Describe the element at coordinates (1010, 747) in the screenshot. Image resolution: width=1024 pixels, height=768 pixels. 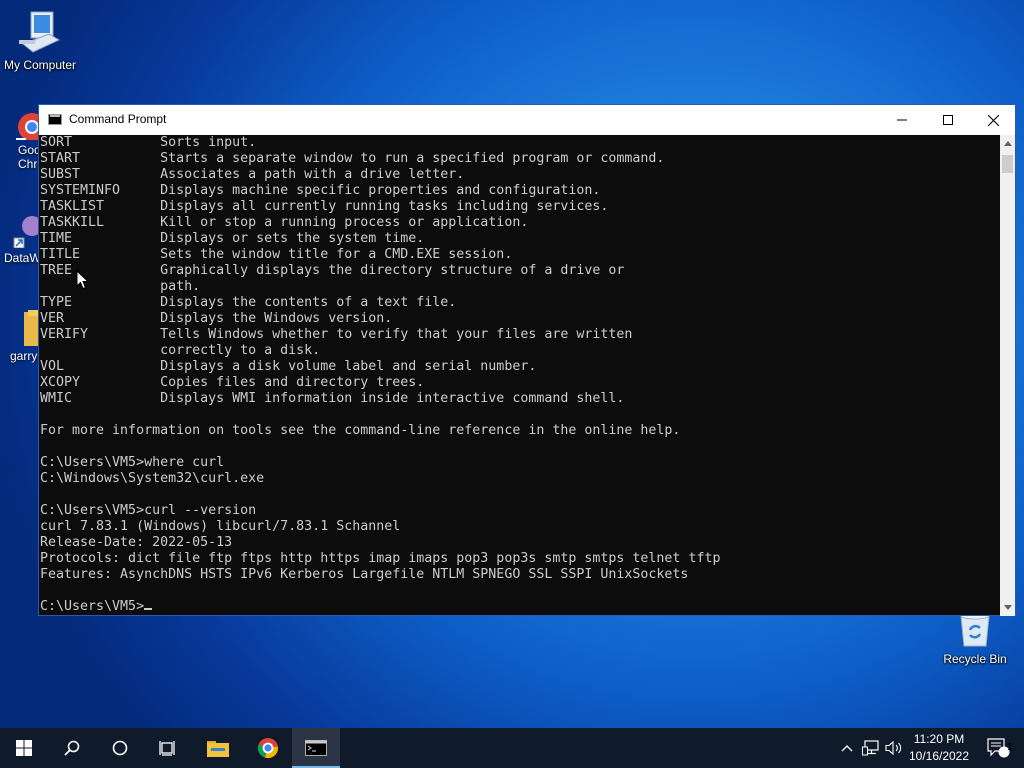
I see `notification-count-badge: 1` at that location.